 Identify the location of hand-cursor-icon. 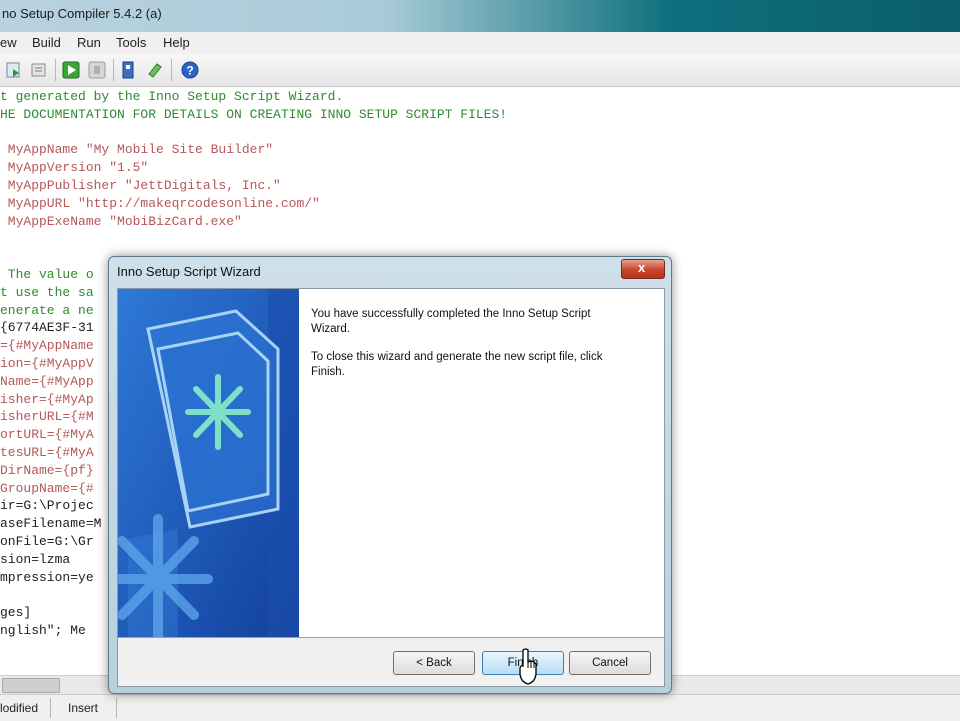
(528, 666).